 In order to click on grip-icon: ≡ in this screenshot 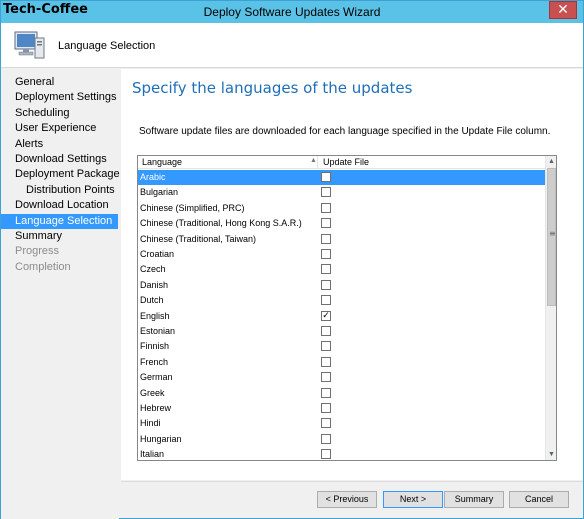, I will do `click(552, 233)`.